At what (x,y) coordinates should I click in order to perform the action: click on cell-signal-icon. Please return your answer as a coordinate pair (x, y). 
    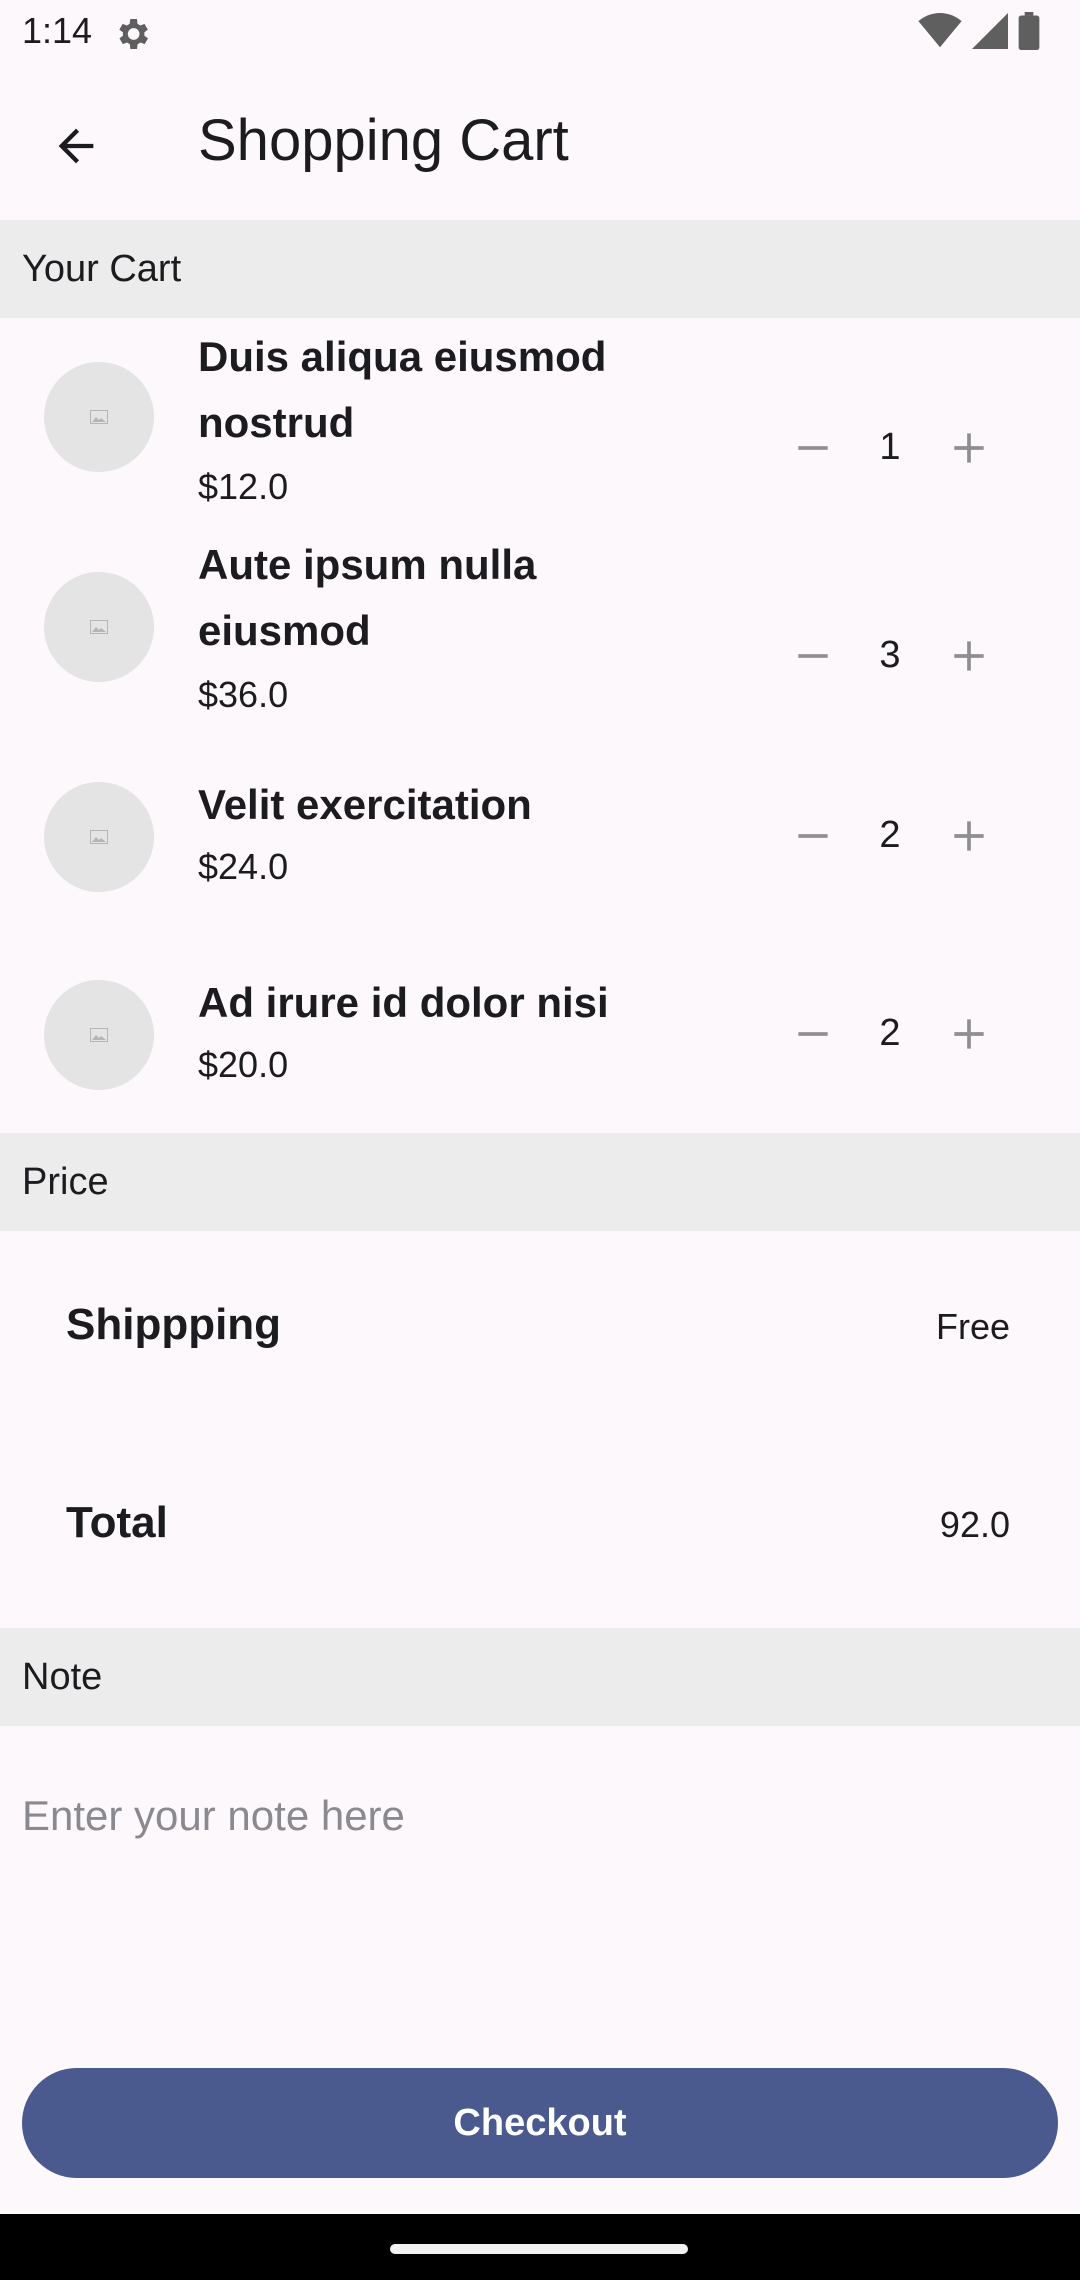
    Looking at the image, I should click on (990, 33).